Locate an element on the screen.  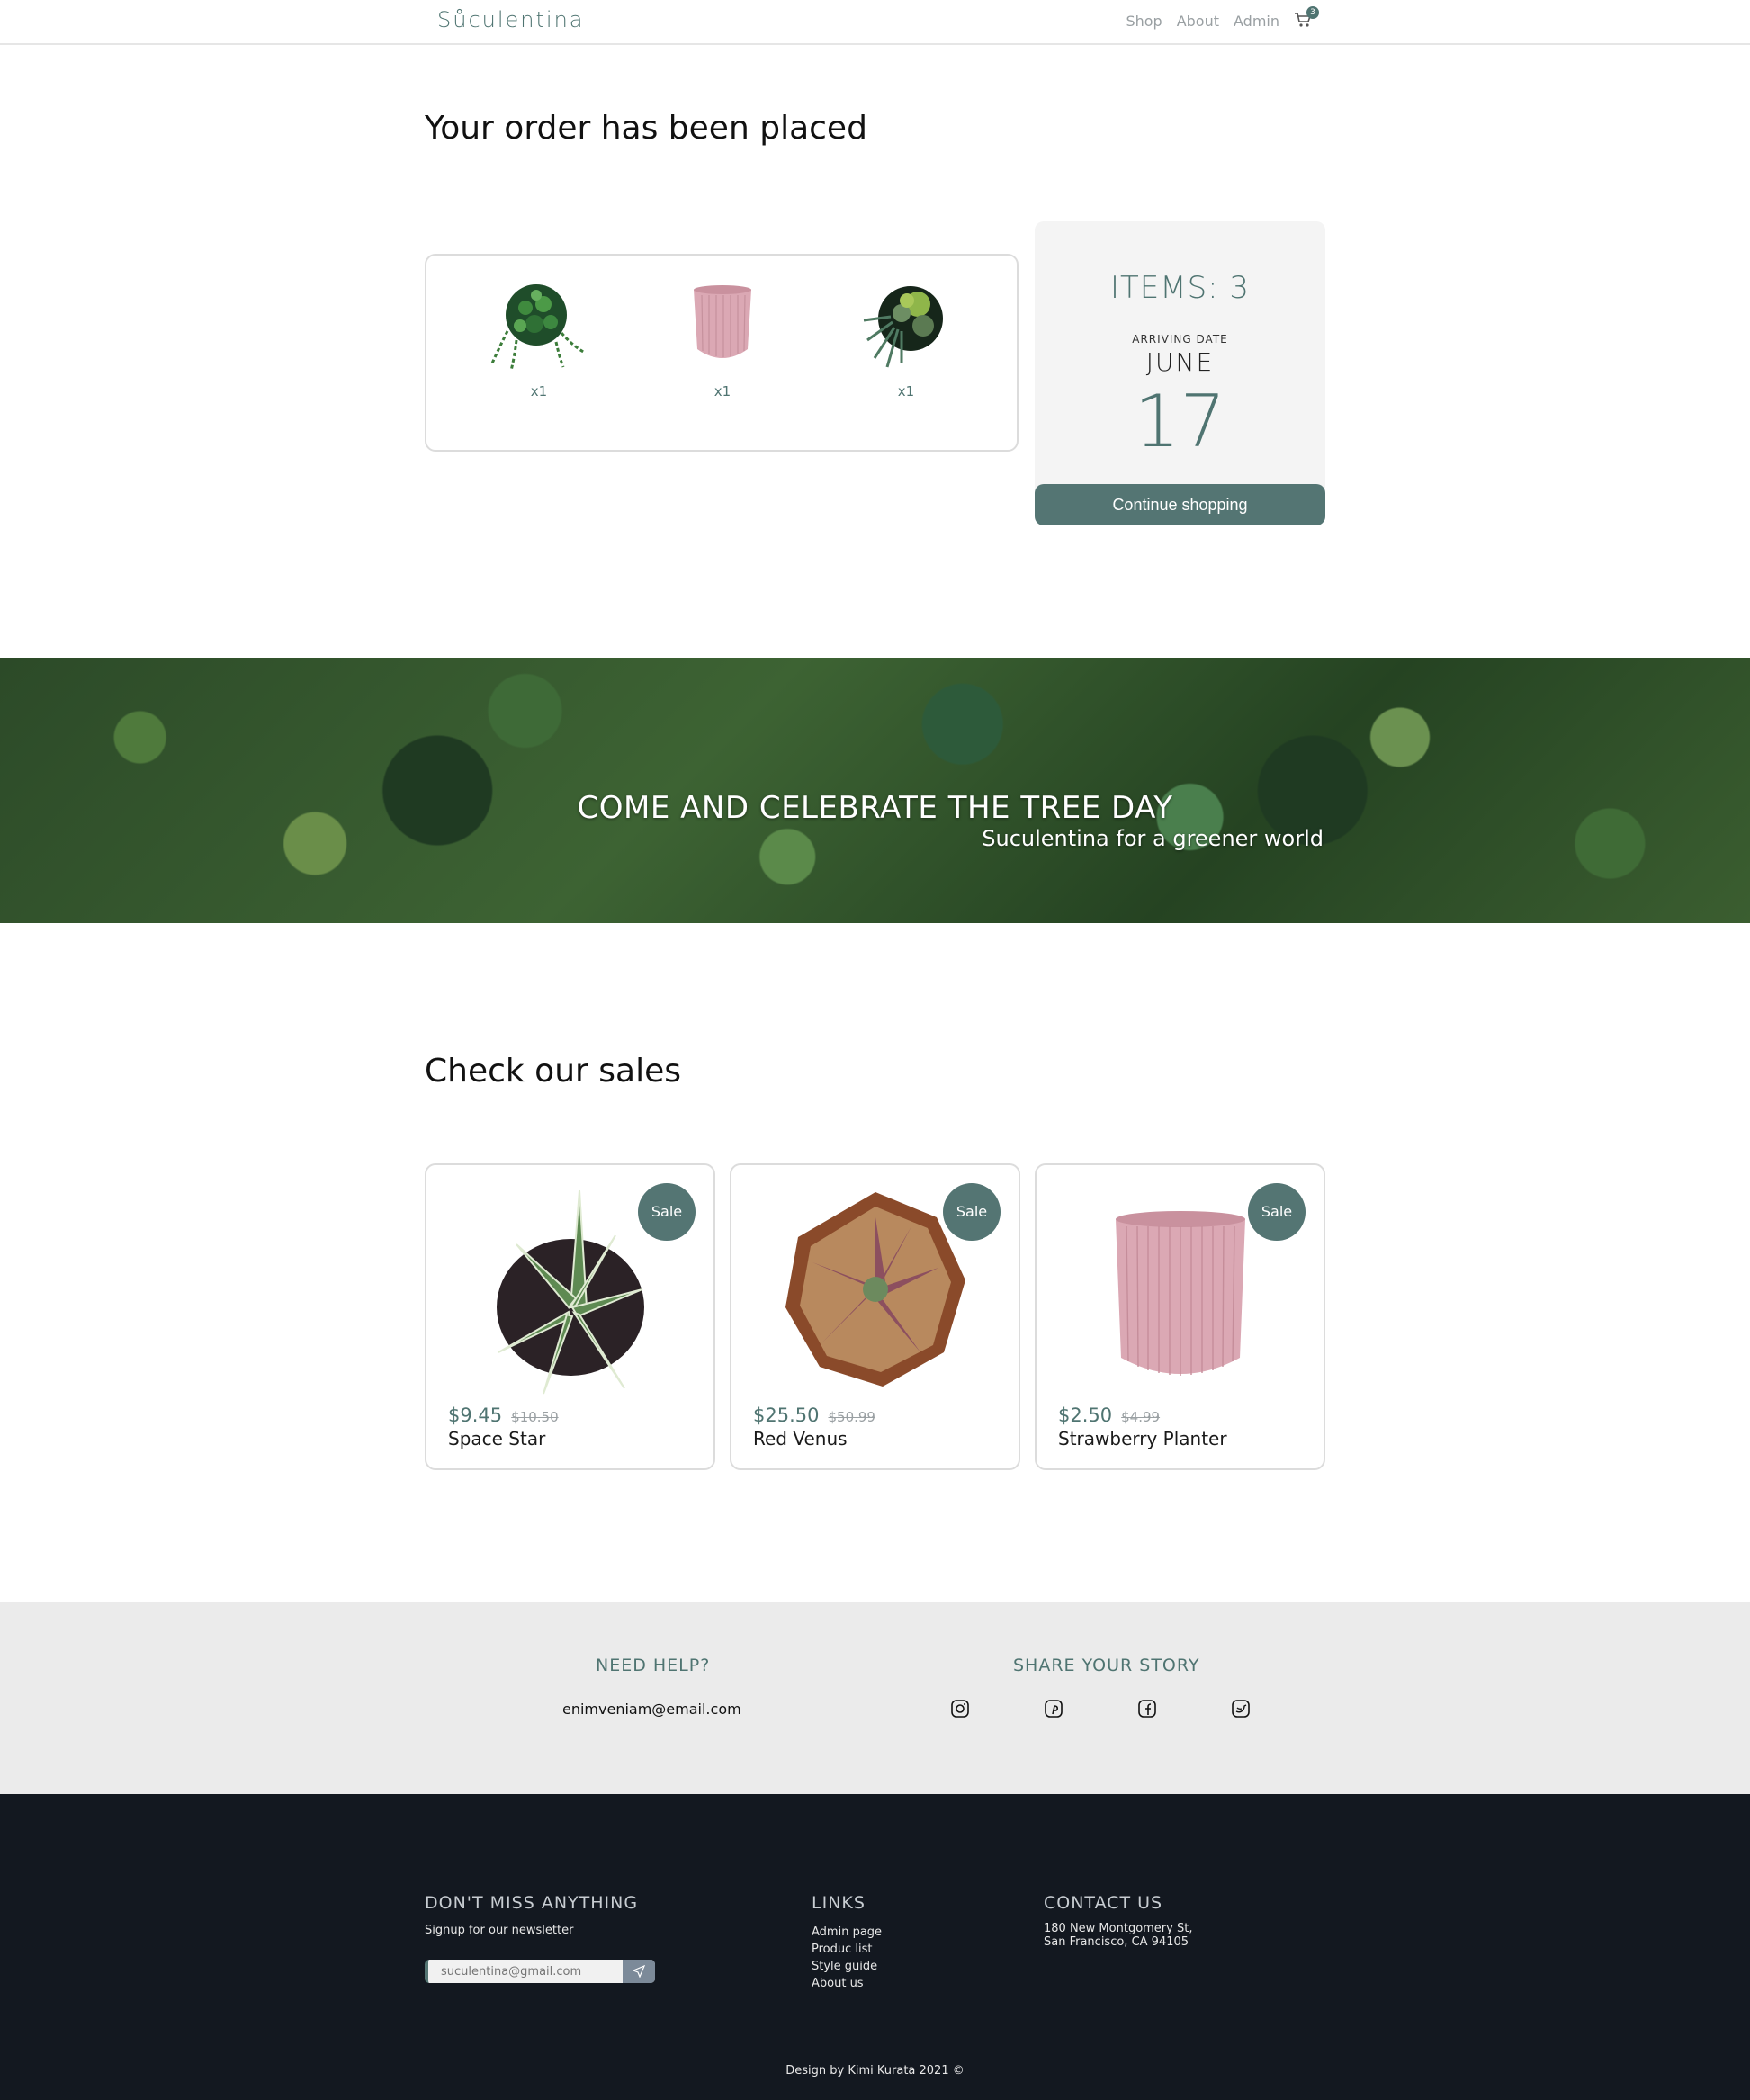
newsletter-email-input is located at coordinates (525, 1971).